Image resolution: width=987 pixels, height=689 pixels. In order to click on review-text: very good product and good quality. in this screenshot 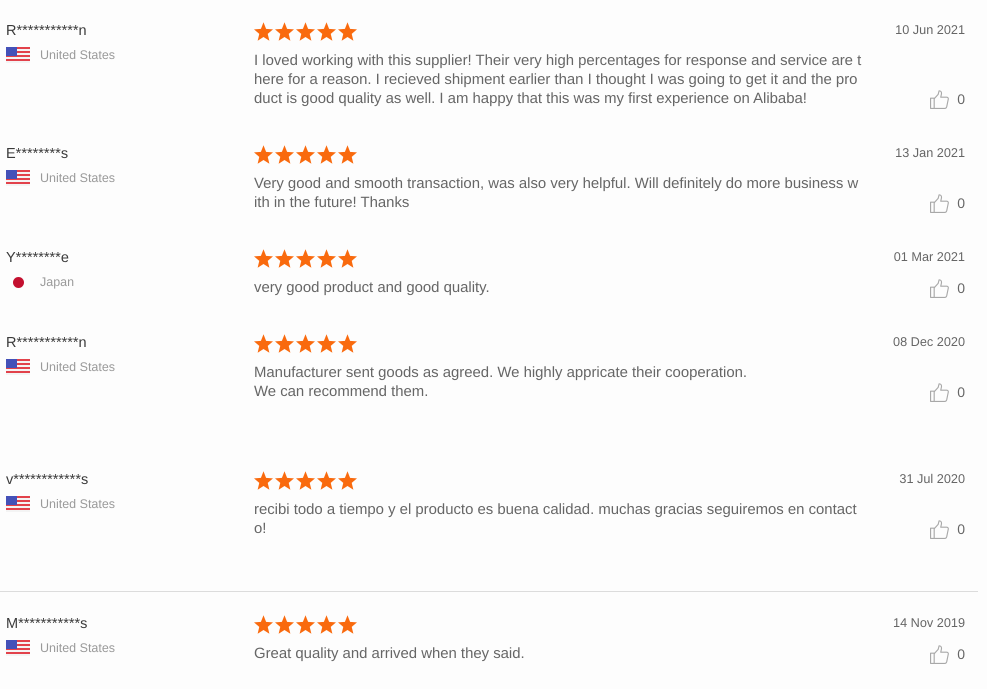, I will do `click(372, 288)`.